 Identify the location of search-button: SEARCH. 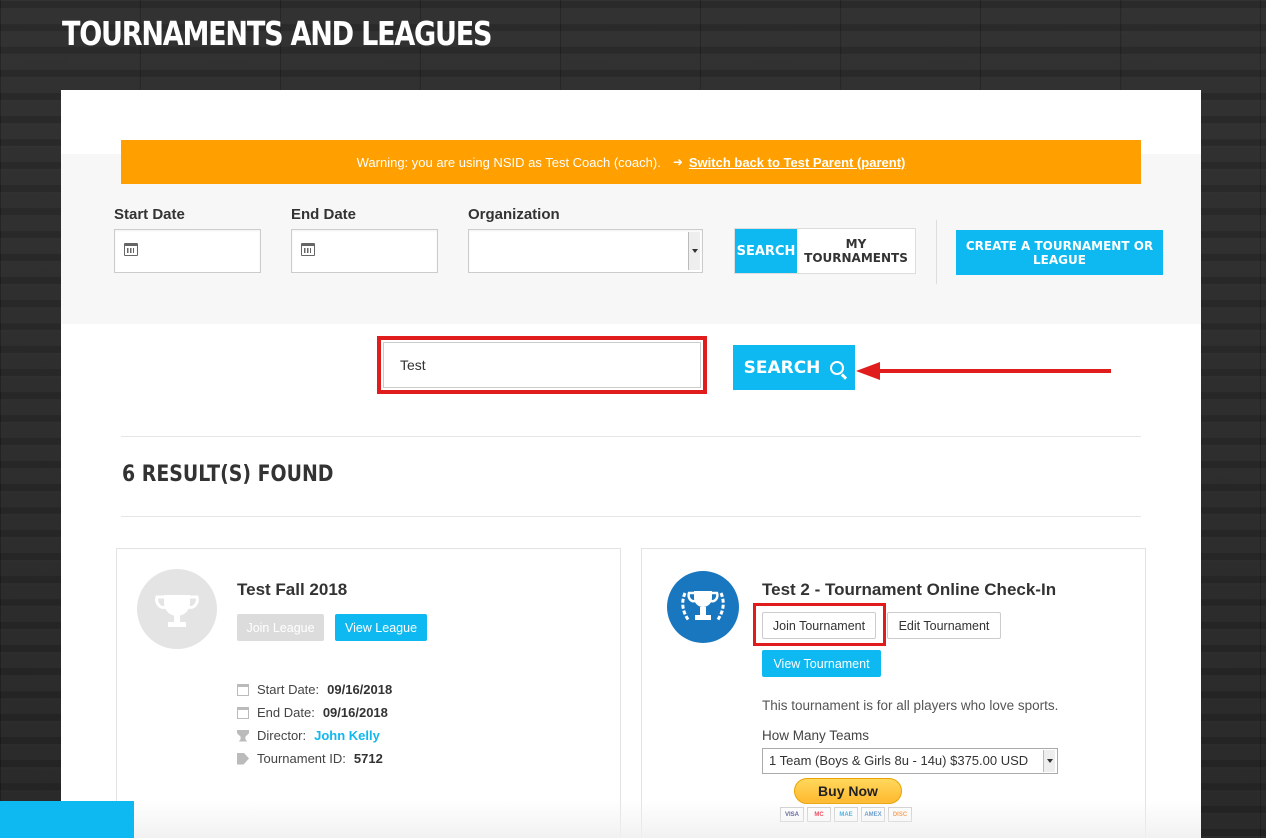
(794, 367).